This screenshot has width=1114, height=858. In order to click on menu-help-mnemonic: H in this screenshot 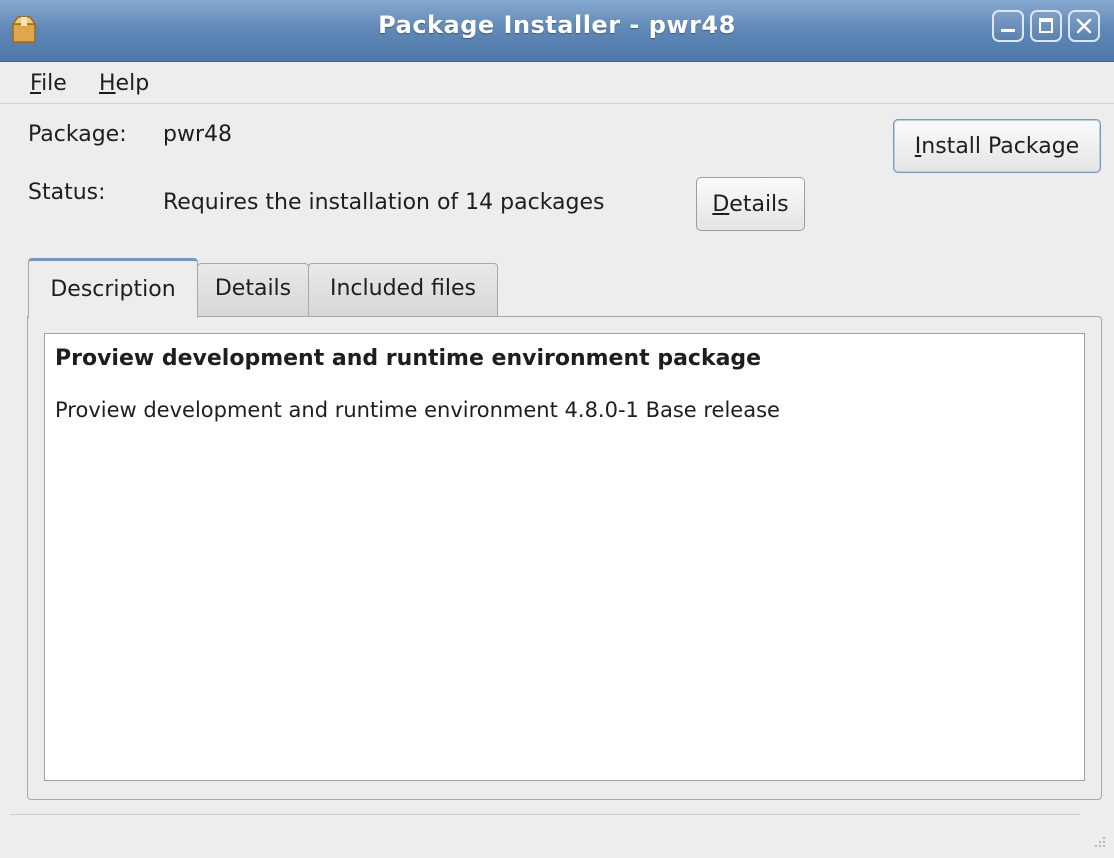, I will do `click(107, 83)`.